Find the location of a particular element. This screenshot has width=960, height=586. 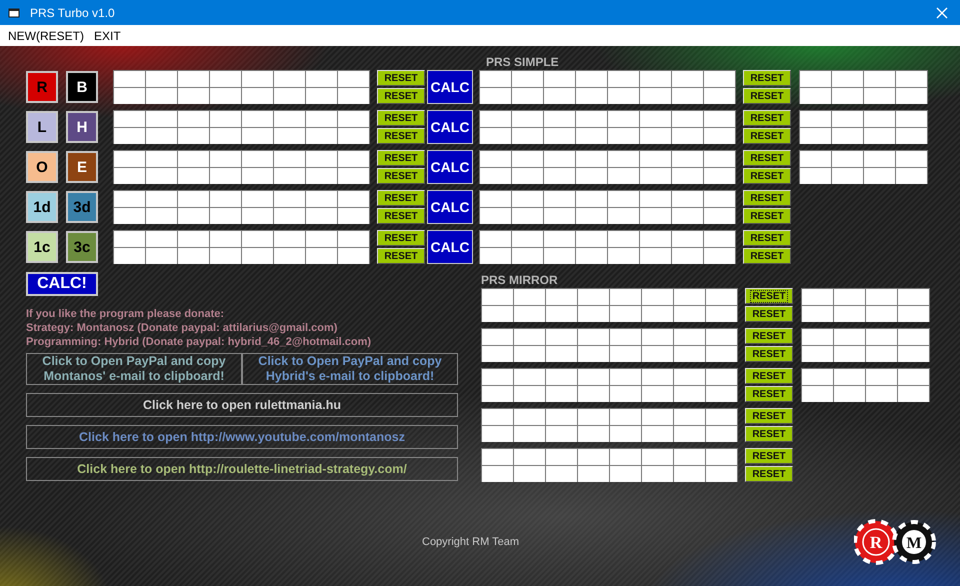

calc-all-button: CALC! is located at coordinates (62, 284).